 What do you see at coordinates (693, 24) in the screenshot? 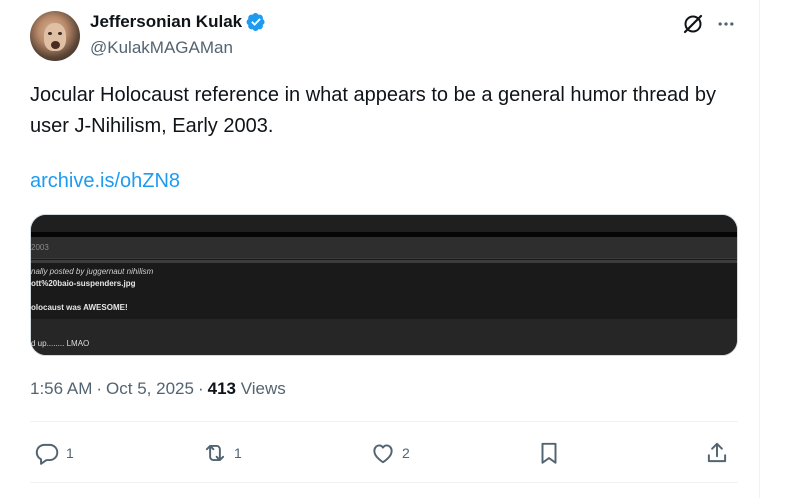
I see `grok-icon` at bounding box center [693, 24].